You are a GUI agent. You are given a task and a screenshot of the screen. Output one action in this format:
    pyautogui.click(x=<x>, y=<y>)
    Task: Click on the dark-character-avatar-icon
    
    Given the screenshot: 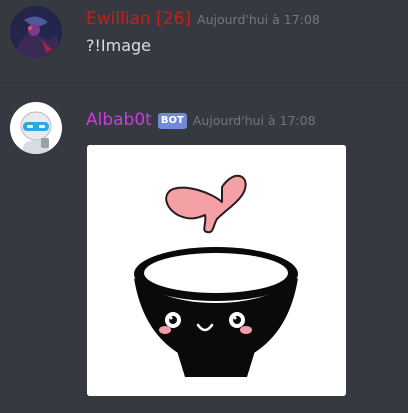 What is the action you would take?
    pyautogui.click(x=36, y=32)
    